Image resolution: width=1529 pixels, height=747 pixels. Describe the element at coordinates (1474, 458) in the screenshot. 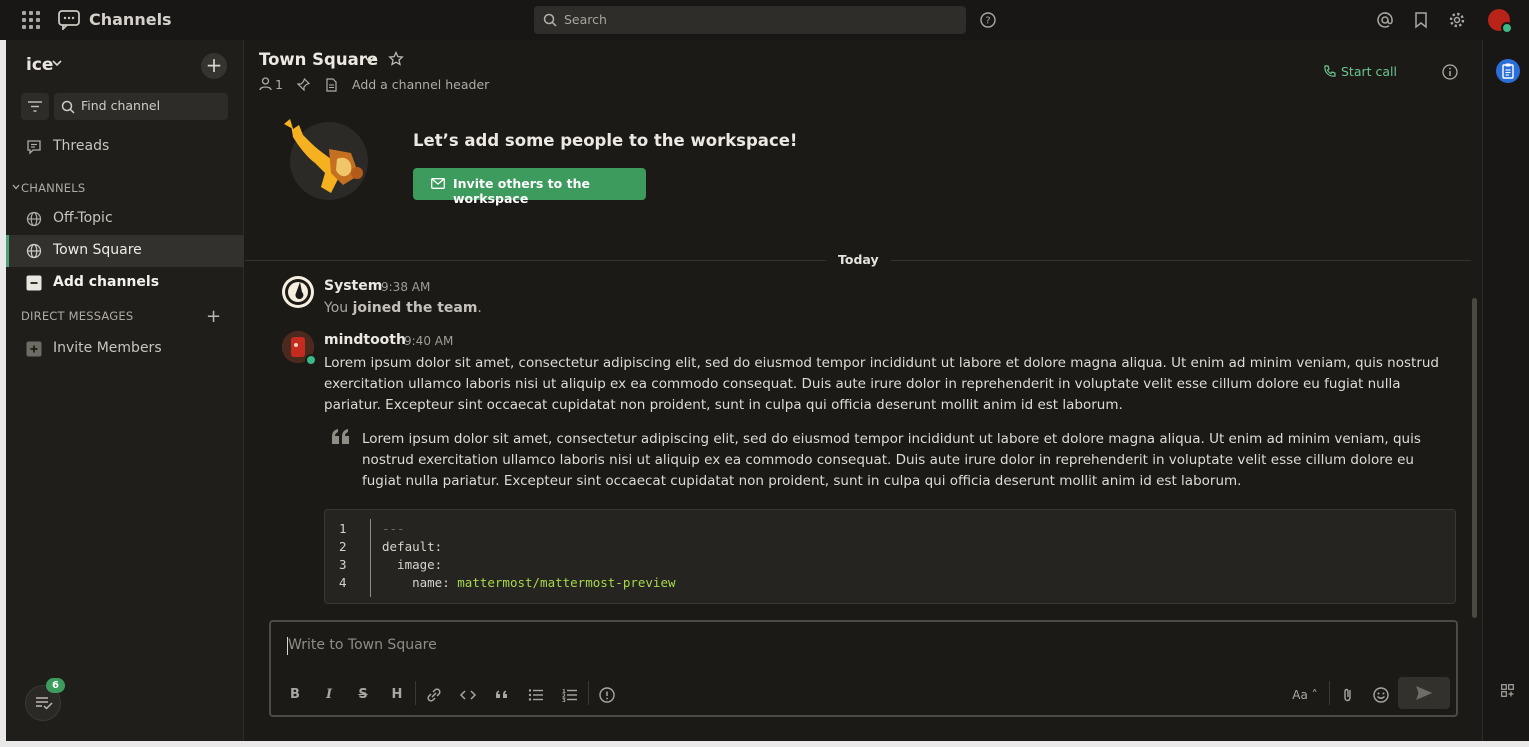

I see `scrollbar` at that location.